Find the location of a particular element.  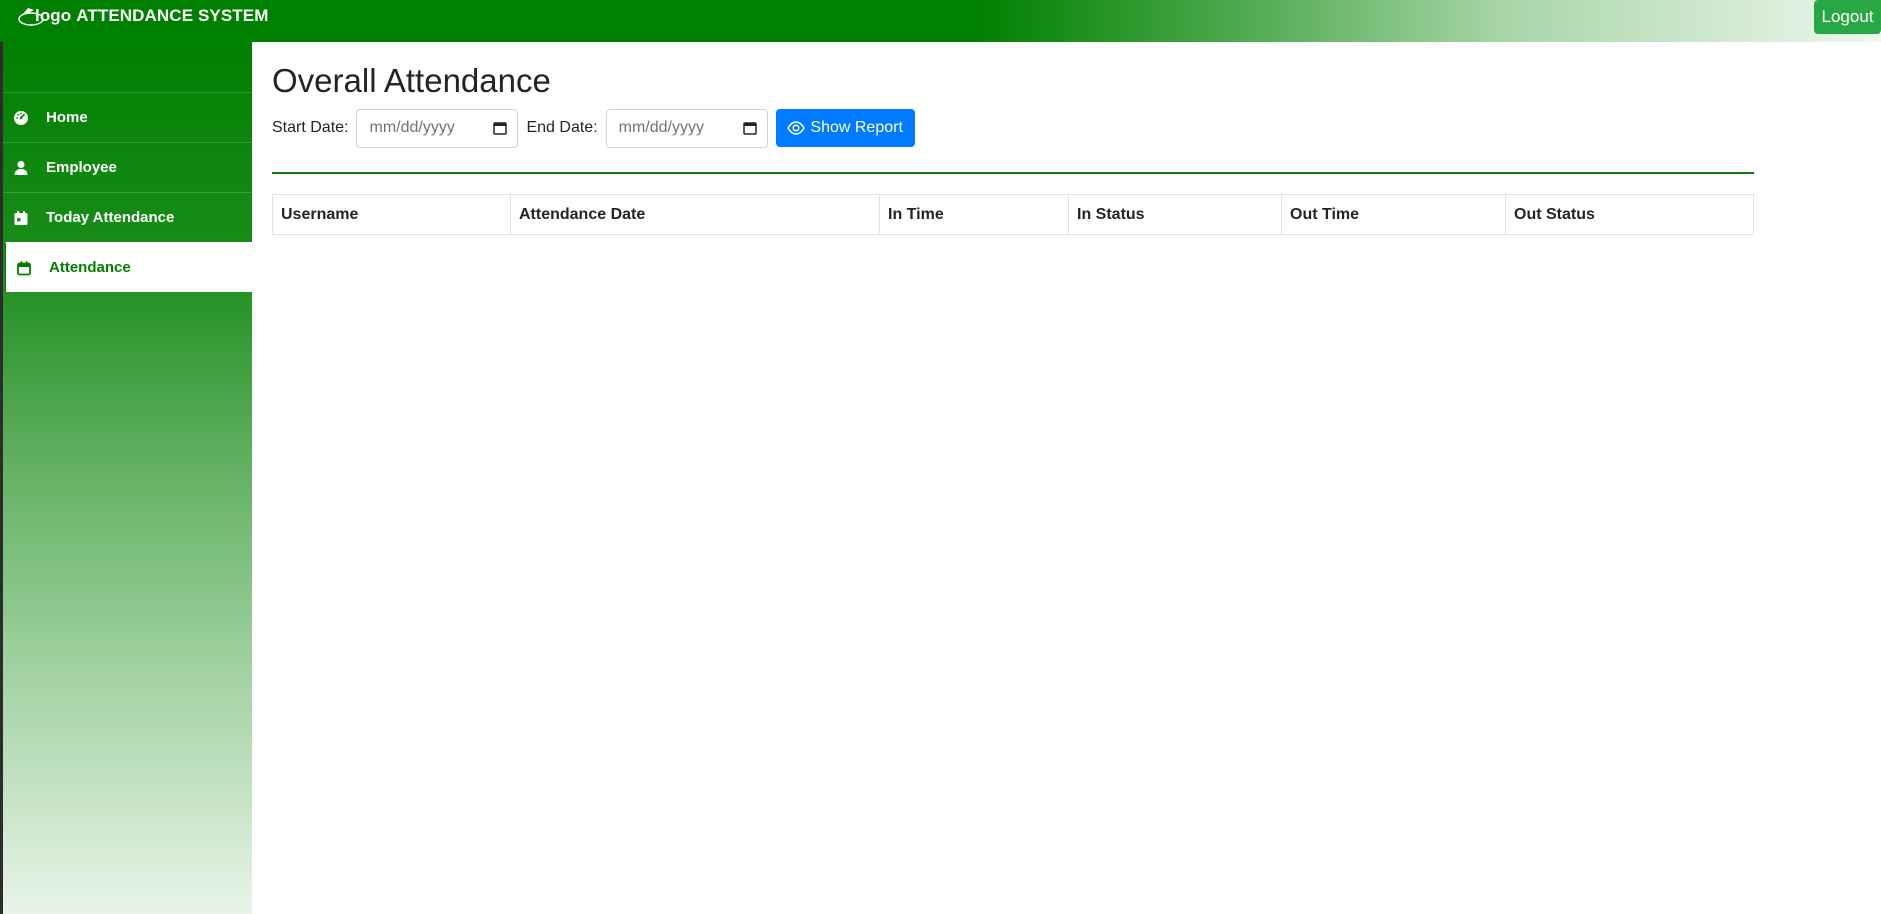

show-report-button: Show Report is located at coordinates (845, 128).